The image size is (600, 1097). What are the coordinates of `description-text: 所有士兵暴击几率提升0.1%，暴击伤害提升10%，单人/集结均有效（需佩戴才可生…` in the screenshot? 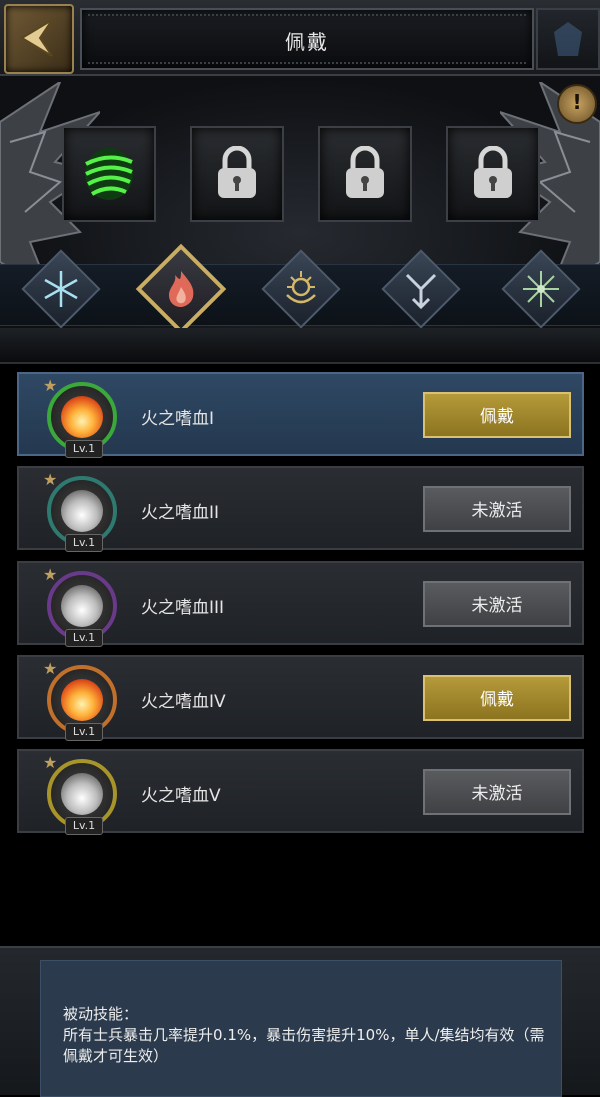 It's located at (304, 1045).